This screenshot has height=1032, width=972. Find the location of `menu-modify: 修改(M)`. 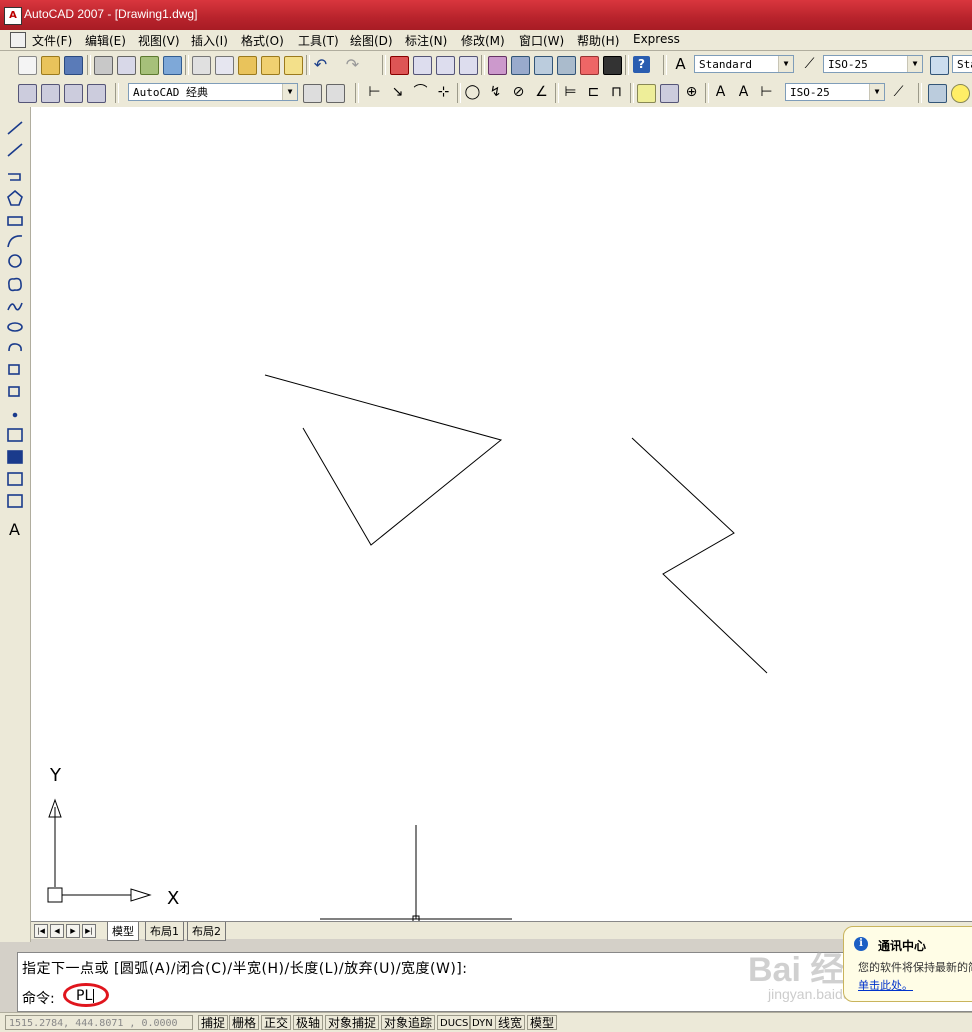

menu-modify: 修改(M) is located at coordinates (483, 40).